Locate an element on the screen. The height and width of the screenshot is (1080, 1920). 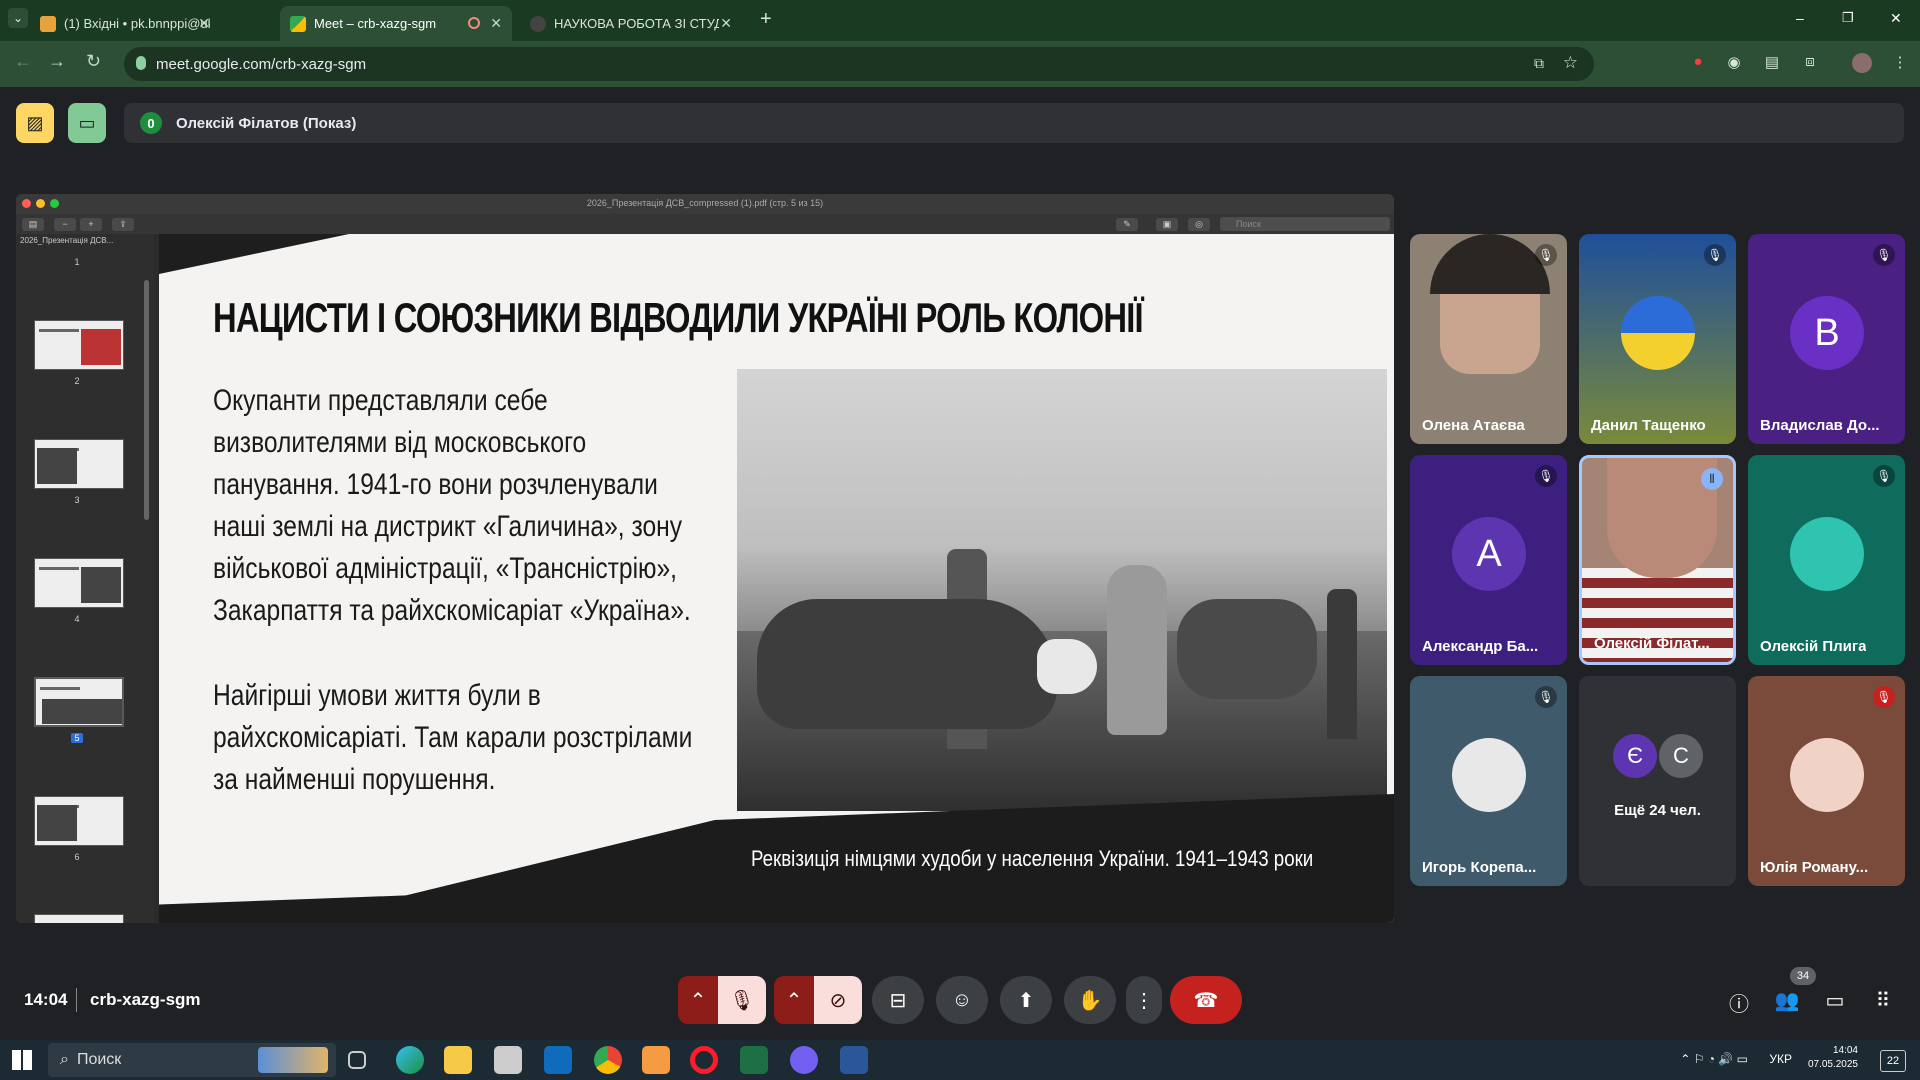
captions-button: ⊟ is located at coordinates (898, 1000).